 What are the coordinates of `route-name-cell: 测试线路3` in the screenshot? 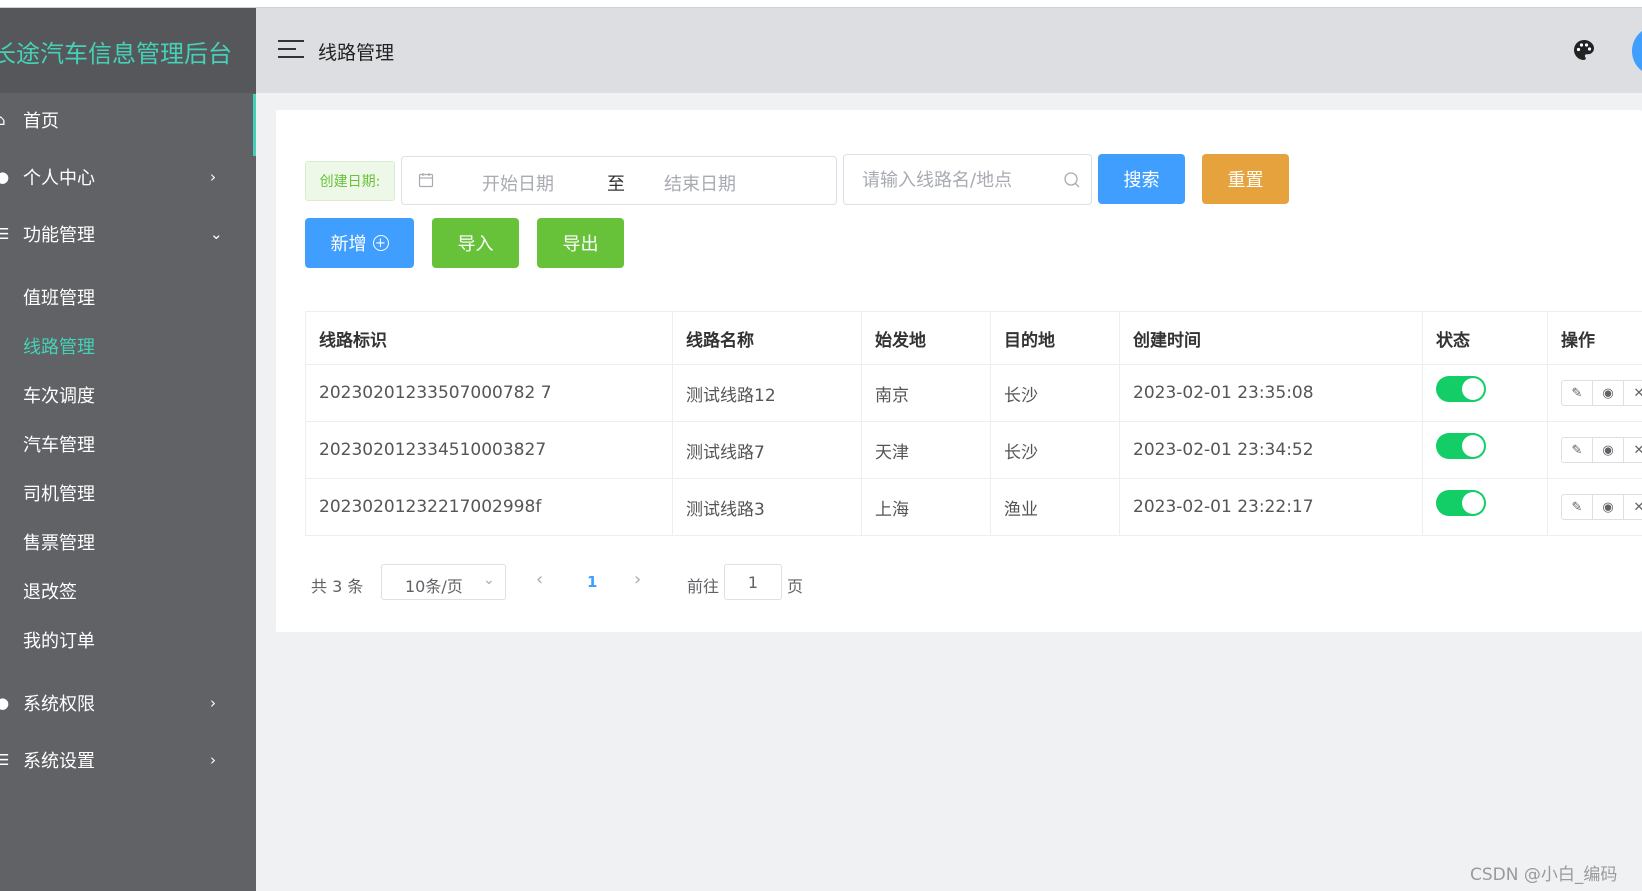 It's located at (767, 507).